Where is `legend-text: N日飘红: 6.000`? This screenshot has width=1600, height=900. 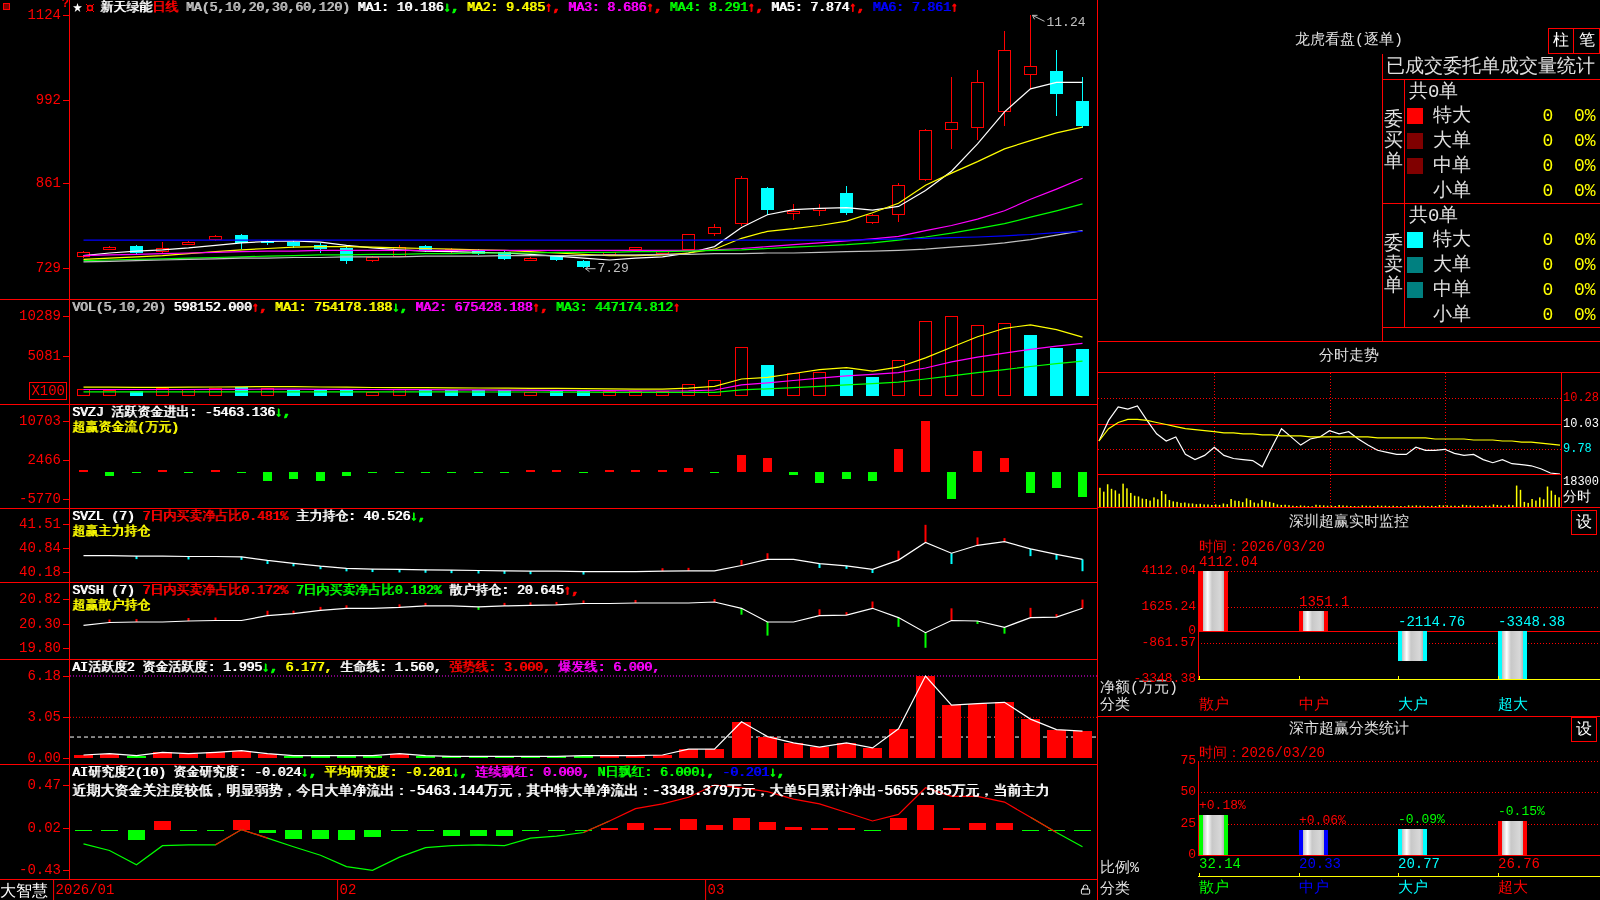 legend-text: N日飘红: 6.000 is located at coordinates (647, 772).